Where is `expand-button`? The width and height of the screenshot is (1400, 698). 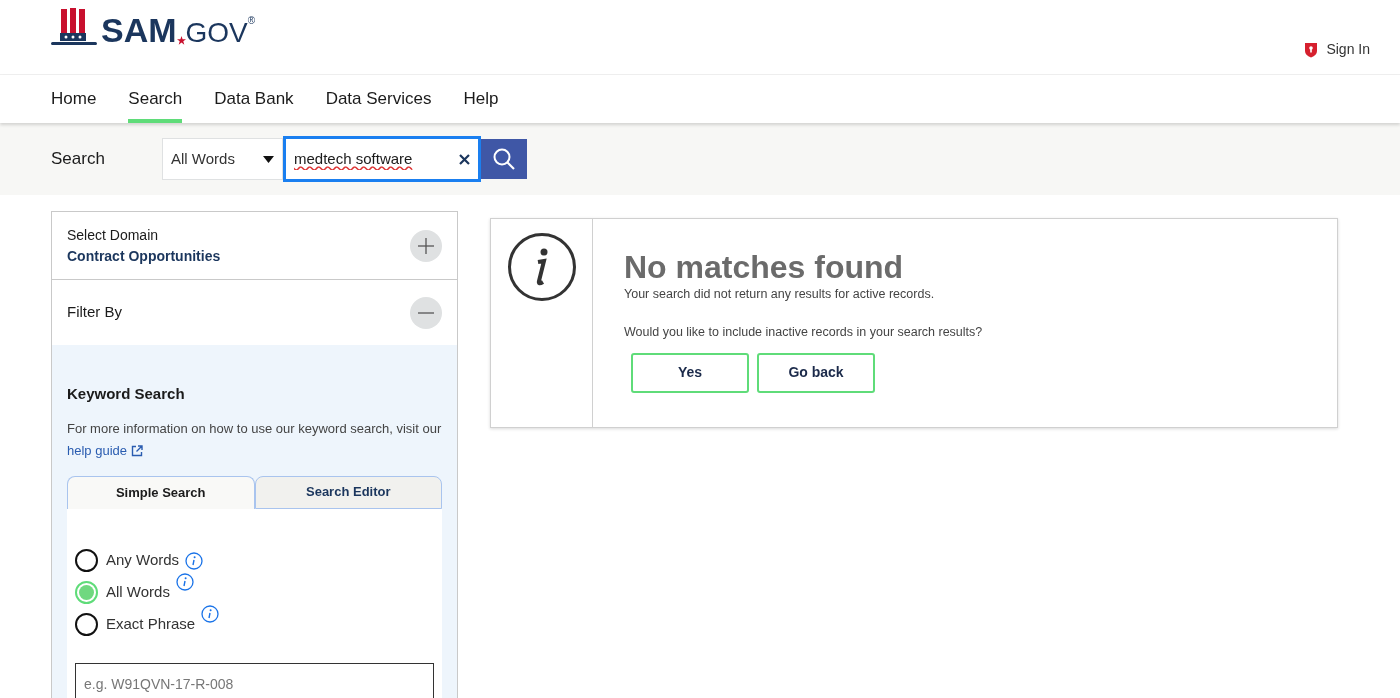
expand-button is located at coordinates (426, 245).